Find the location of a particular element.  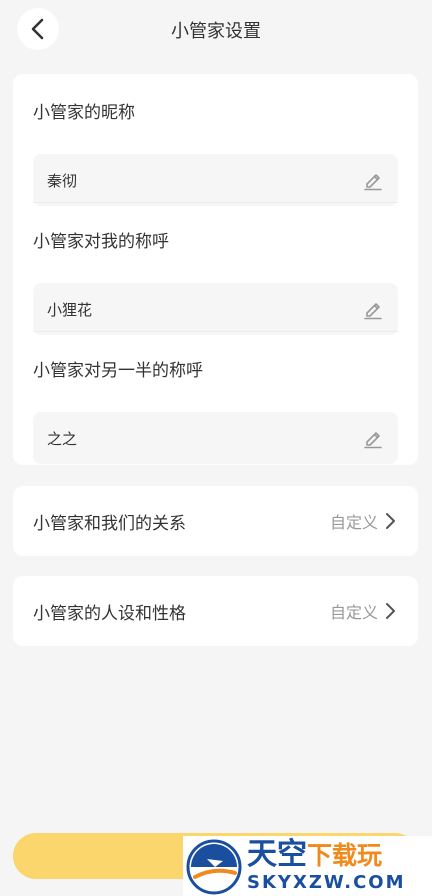

partner-title-input: 之之 is located at coordinates (215, 438).